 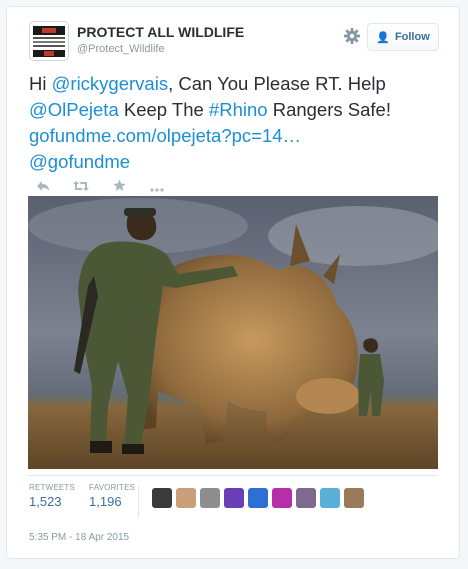 What do you see at coordinates (81, 187) in the screenshot?
I see `retweet-icon` at bounding box center [81, 187].